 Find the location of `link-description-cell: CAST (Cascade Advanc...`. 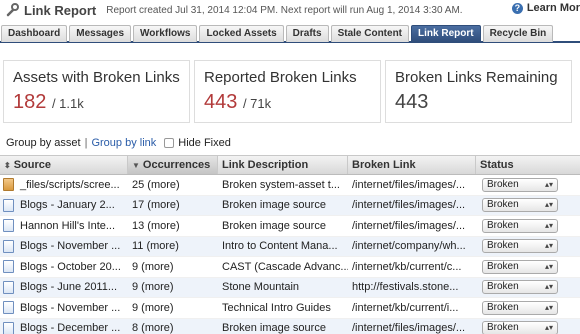

link-description-cell: CAST (Cascade Advanc... is located at coordinates (285, 266).